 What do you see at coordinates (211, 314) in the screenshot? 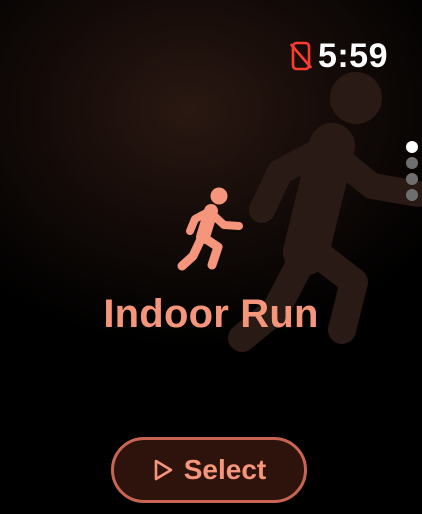
I see `workout-title: Indoor Run` at bounding box center [211, 314].